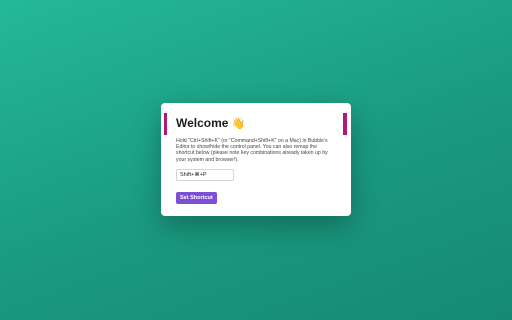 This screenshot has width=512, height=320. What do you see at coordinates (202, 123) in the screenshot?
I see `modal-title-text: Welcome` at bounding box center [202, 123].